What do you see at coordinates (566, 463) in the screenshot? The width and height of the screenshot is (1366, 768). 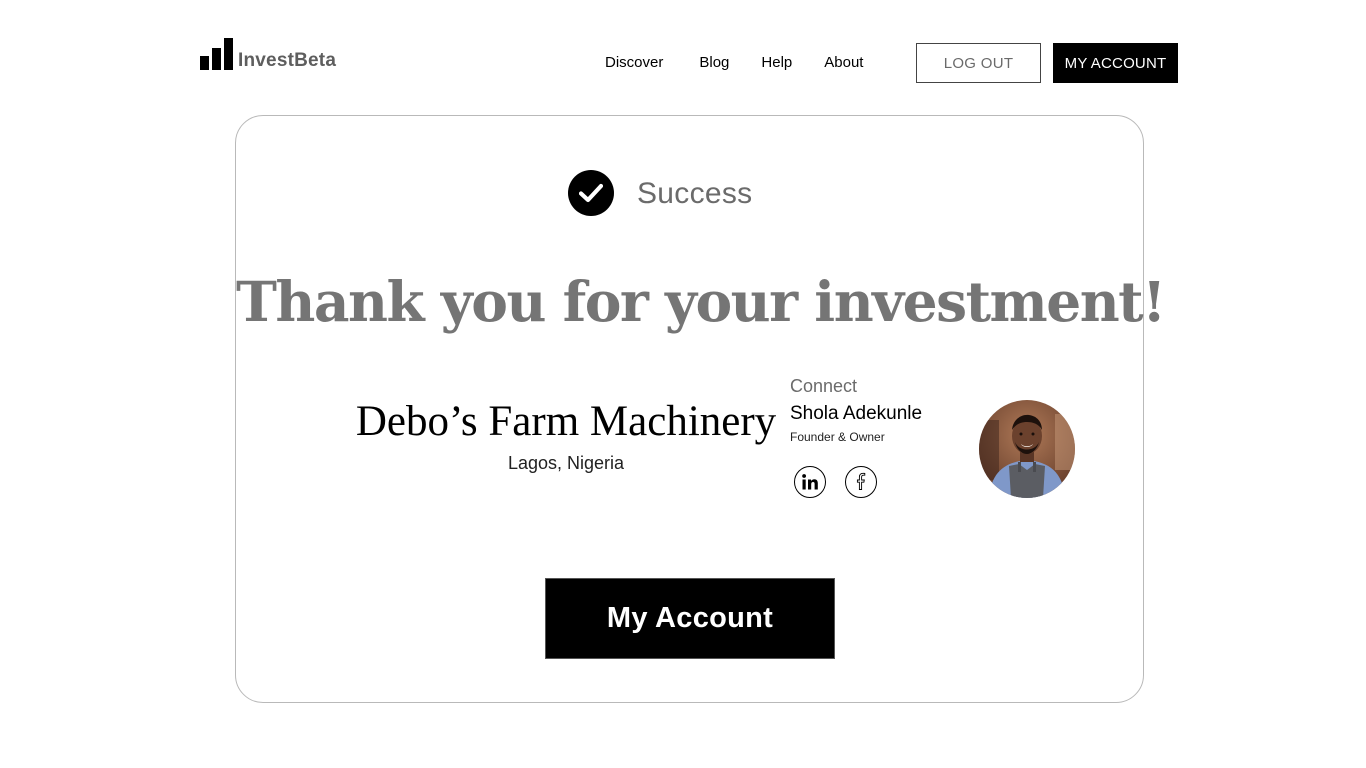 I see `company-location: Lagos, Nigeria` at bounding box center [566, 463].